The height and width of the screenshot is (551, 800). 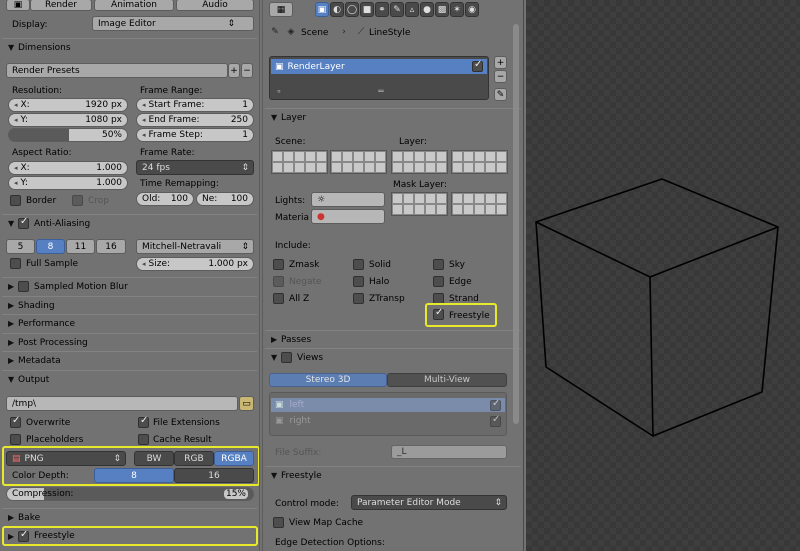 I want to click on border-checkbox, so click(x=15, y=200).